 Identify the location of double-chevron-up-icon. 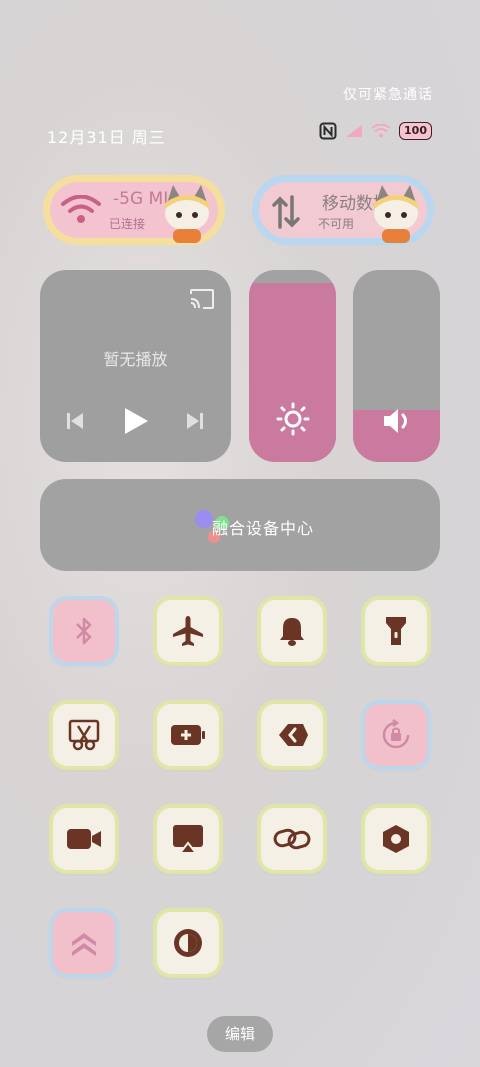
(84, 944).